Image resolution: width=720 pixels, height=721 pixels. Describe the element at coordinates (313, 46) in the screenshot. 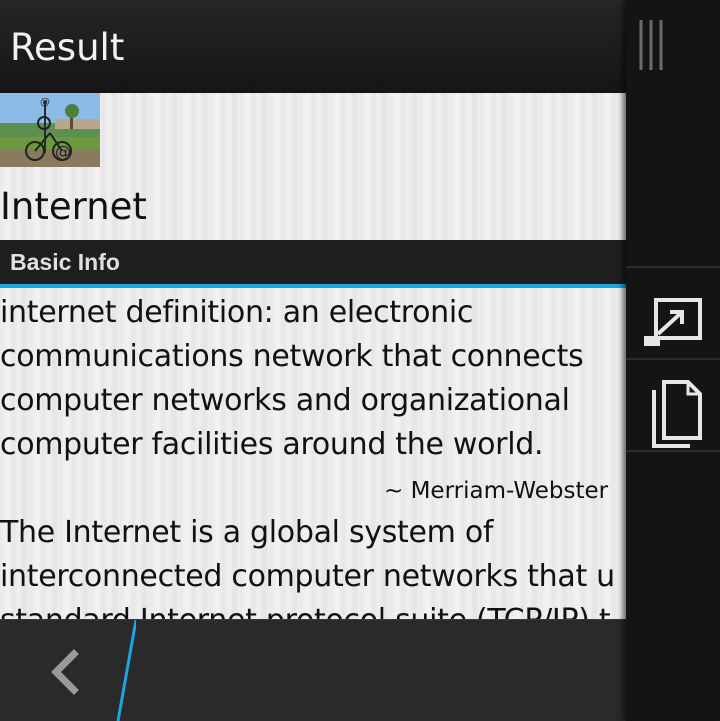

I see `title-bar: Result` at that location.